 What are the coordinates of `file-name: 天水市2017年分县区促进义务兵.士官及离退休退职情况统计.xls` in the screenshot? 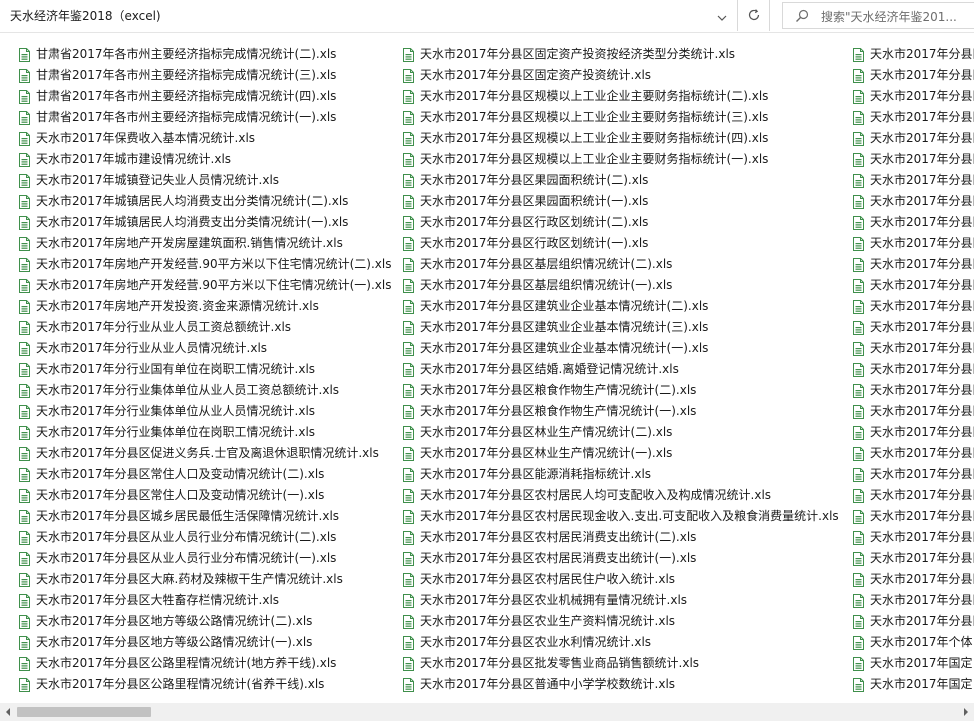 It's located at (207, 453).